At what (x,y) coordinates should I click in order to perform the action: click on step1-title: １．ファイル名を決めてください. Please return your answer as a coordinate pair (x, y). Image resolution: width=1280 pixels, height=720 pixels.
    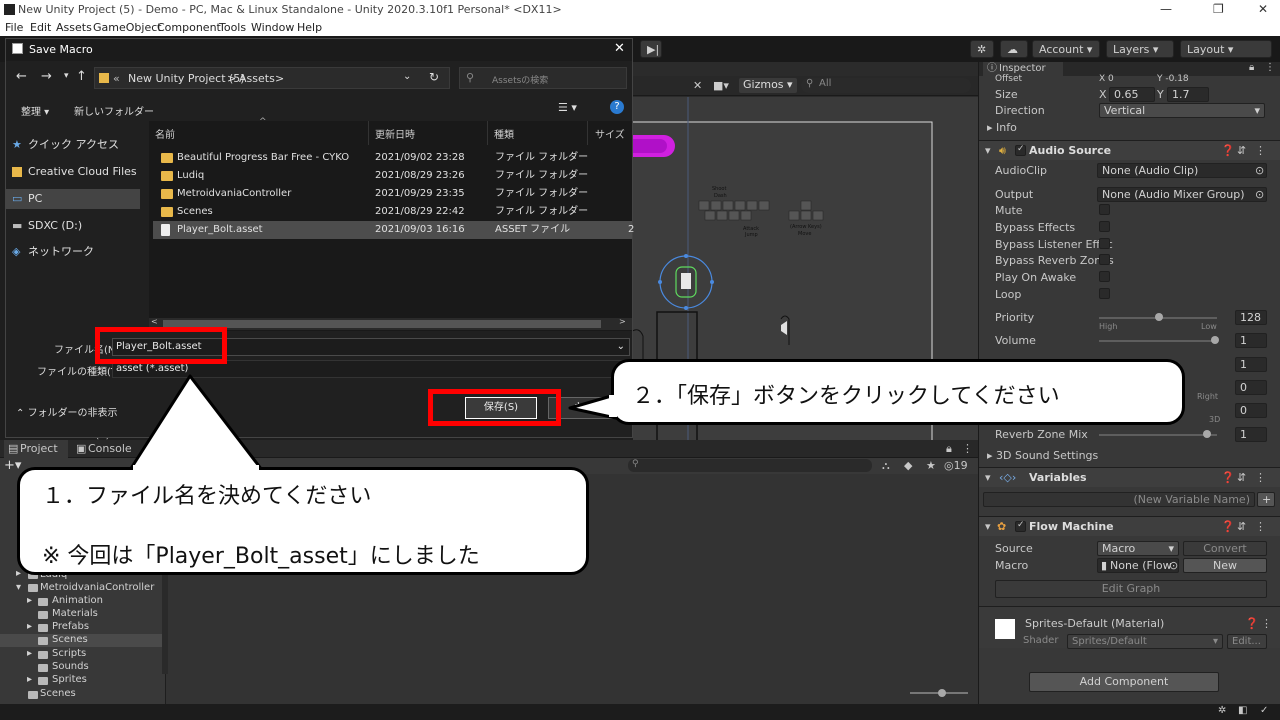
    Looking at the image, I should click on (207, 496).